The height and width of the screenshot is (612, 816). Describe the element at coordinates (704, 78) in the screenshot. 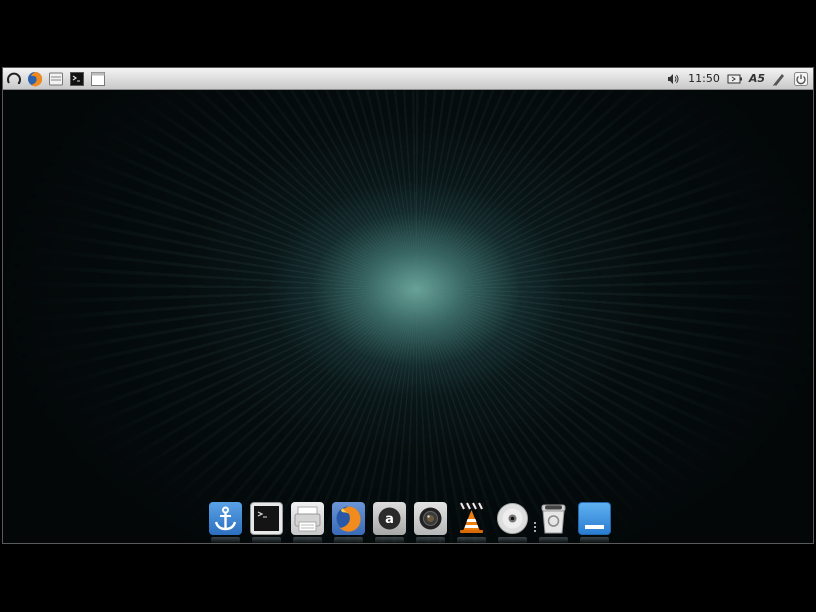

I see `clock: 11:50` at that location.